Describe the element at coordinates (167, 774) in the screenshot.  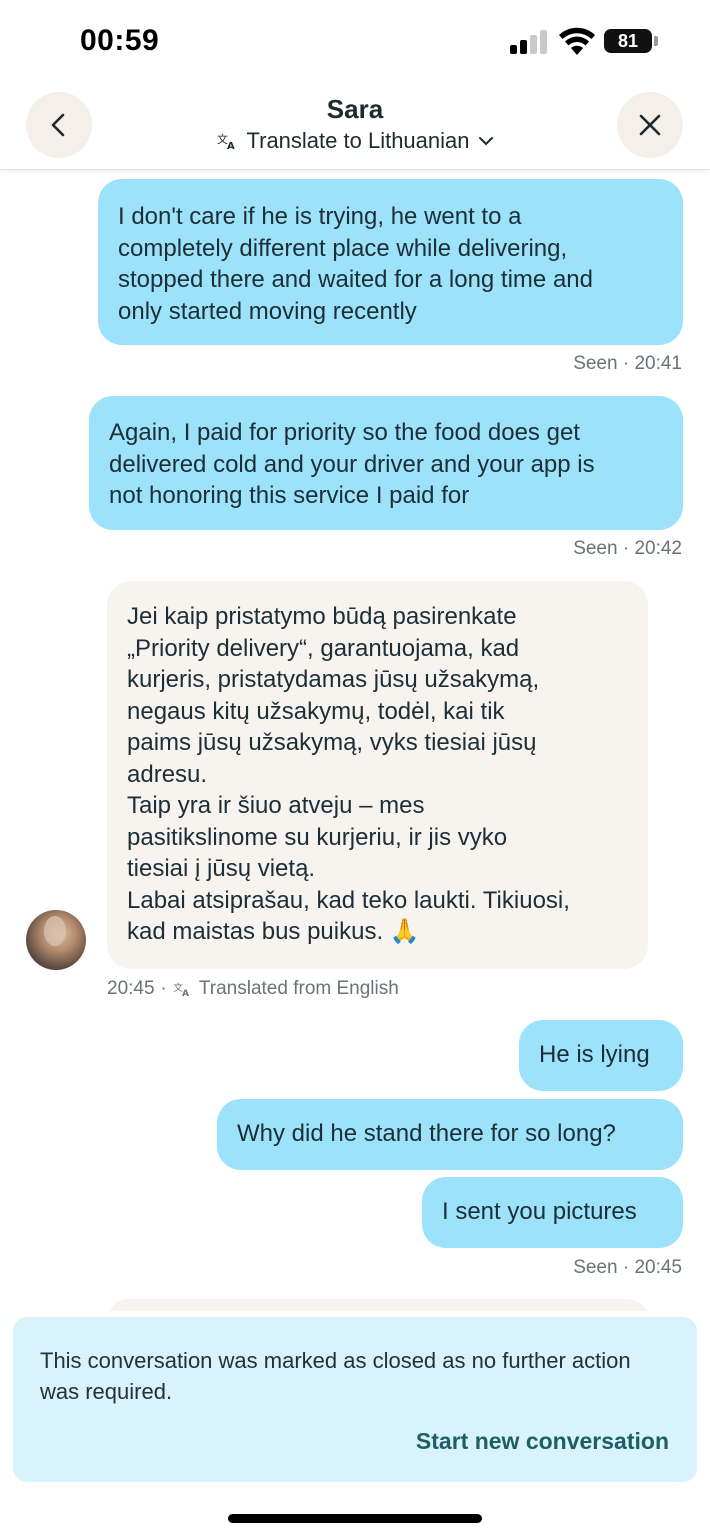
I see `message-line: adresu.` at that location.